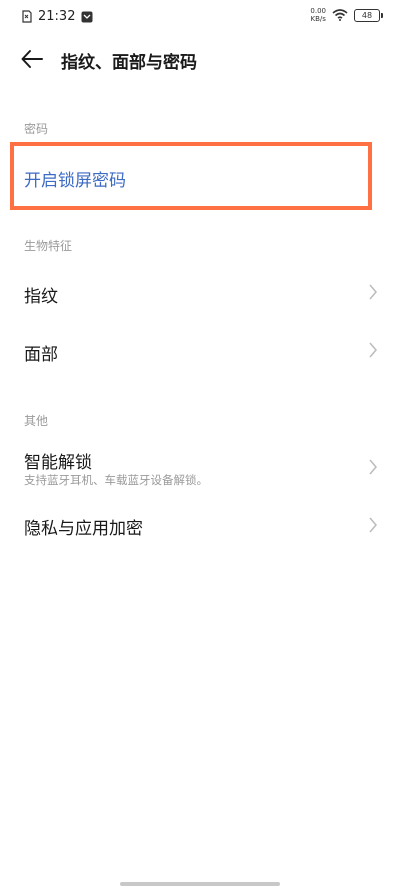 The width and height of the screenshot is (400, 888). What do you see at coordinates (48, 246) in the screenshot?
I see `section-label-biometric: 生物特征` at bounding box center [48, 246].